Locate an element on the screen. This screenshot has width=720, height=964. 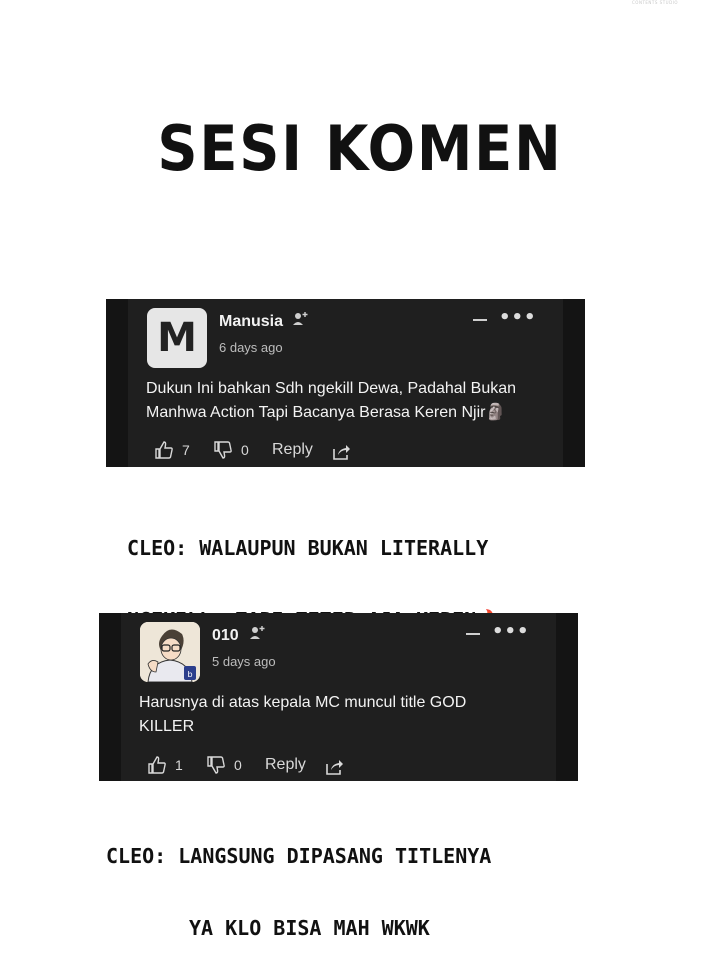
avatar: M is located at coordinates (177, 338).